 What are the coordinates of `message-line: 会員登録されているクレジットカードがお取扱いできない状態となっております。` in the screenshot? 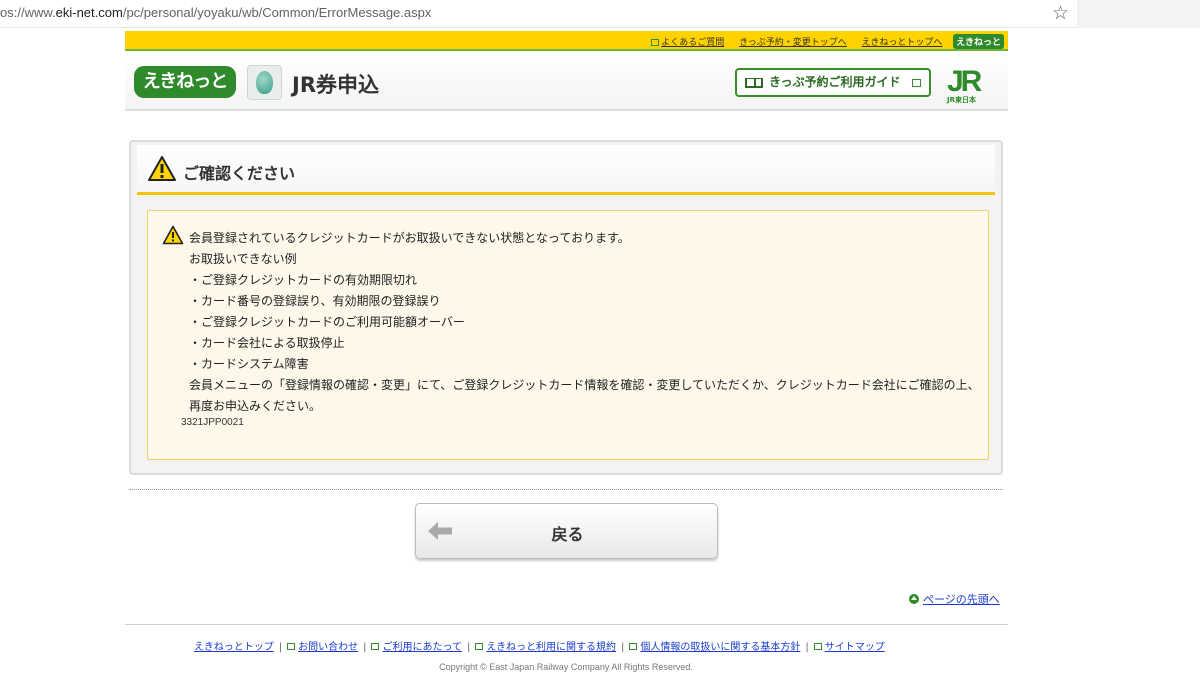 It's located at (409, 238).